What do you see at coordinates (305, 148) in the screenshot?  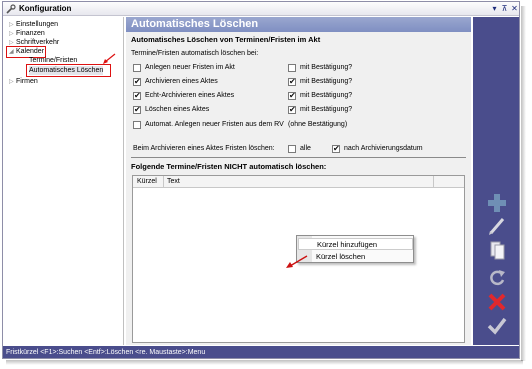 I see `label-alle: alle` at bounding box center [305, 148].